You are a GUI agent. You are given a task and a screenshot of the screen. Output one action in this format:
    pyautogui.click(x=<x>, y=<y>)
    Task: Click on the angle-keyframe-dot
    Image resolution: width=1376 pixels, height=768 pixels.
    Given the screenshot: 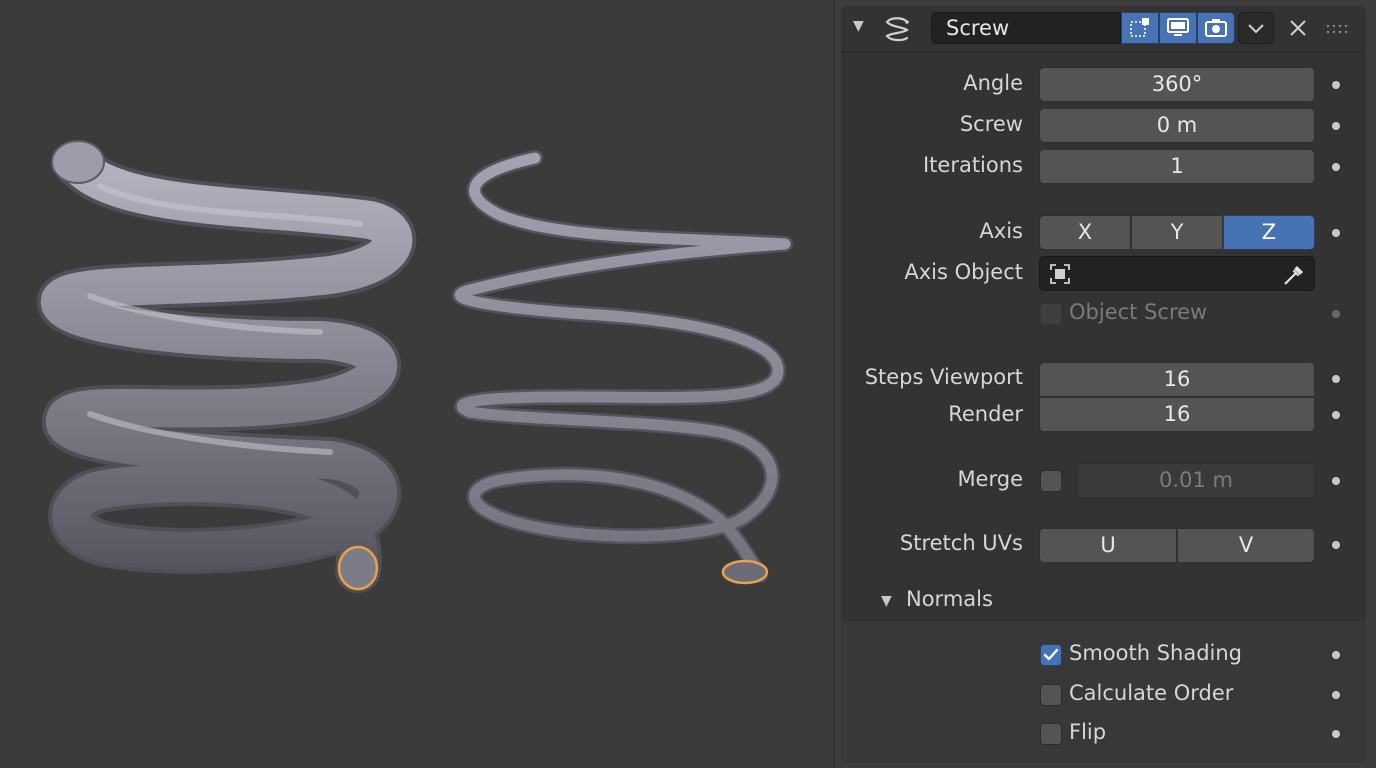 What is the action you would take?
    pyautogui.click(x=1336, y=85)
    